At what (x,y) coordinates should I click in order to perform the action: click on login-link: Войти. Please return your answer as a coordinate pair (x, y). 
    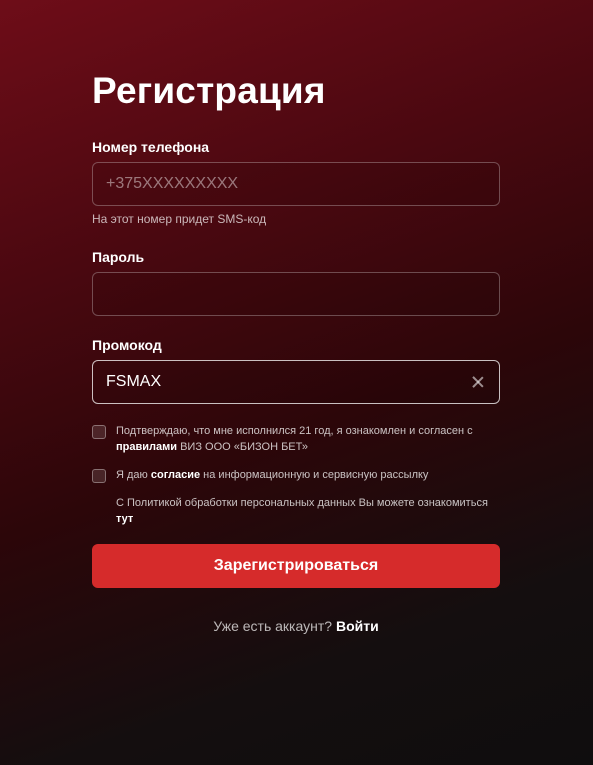
    Looking at the image, I should click on (357, 626).